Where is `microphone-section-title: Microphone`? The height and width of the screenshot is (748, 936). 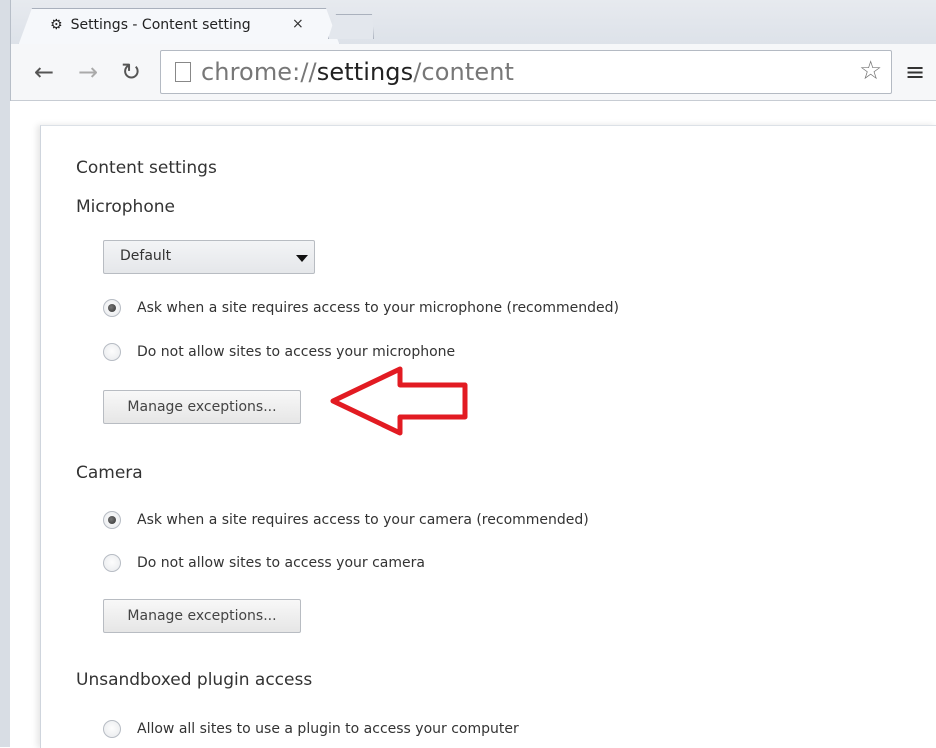 microphone-section-title: Microphone is located at coordinates (125, 207).